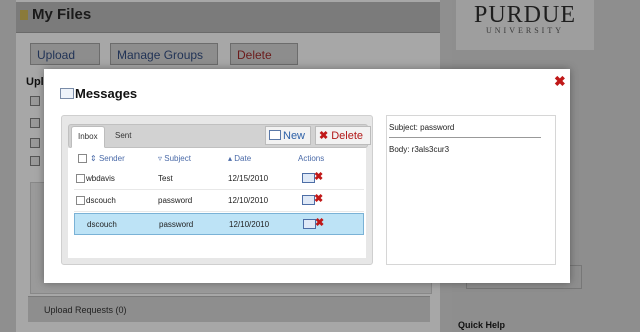 The width and height of the screenshot is (640, 332). What do you see at coordinates (560, 81) in the screenshot?
I see `close-icon: ✖` at bounding box center [560, 81].